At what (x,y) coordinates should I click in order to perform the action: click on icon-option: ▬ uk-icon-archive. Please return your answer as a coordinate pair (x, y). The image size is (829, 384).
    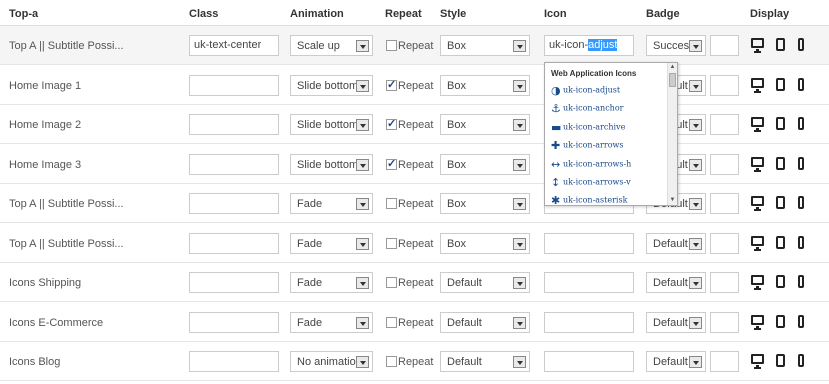
    Looking at the image, I should click on (588, 128).